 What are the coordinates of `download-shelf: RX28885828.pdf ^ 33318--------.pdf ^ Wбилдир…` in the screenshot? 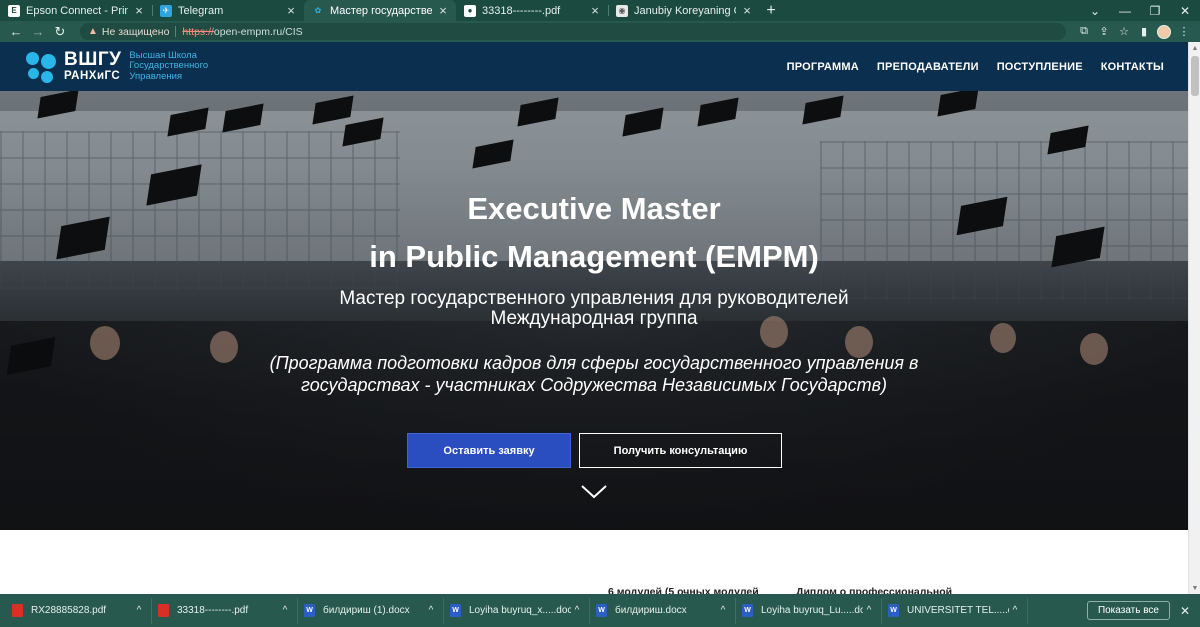 It's located at (600, 610).